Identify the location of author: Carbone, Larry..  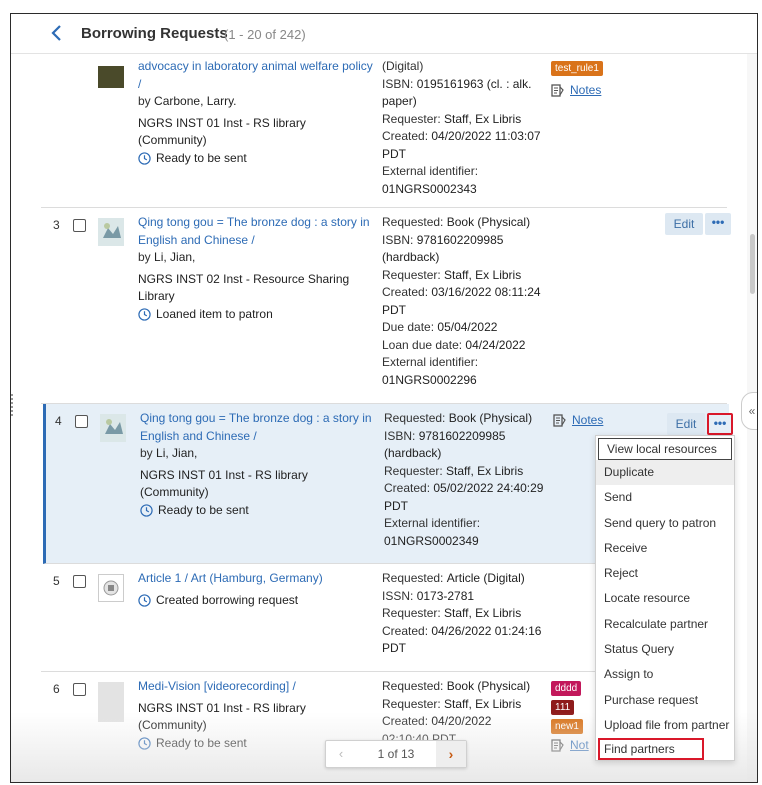
(195, 101).